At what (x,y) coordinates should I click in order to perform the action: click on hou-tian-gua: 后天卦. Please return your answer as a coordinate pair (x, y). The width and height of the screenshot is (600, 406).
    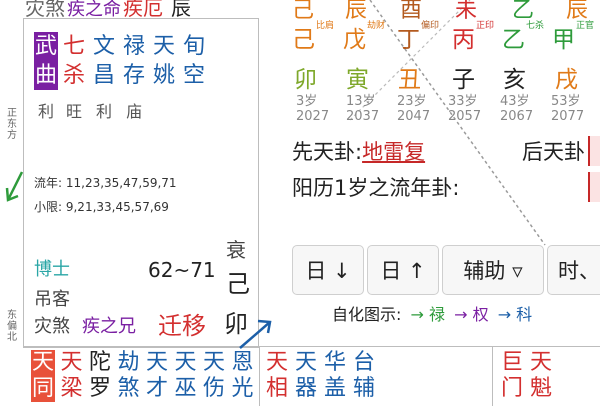
    Looking at the image, I should click on (553, 152).